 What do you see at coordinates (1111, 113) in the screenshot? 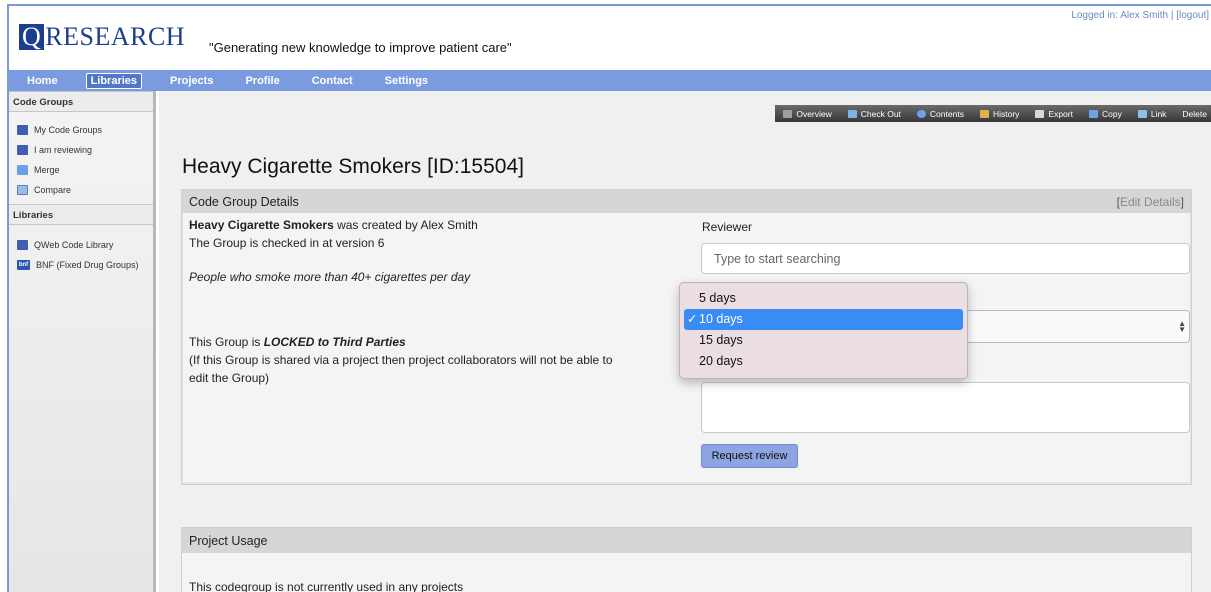
I see `toolbar-label: Copy` at bounding box center [1111, 113].